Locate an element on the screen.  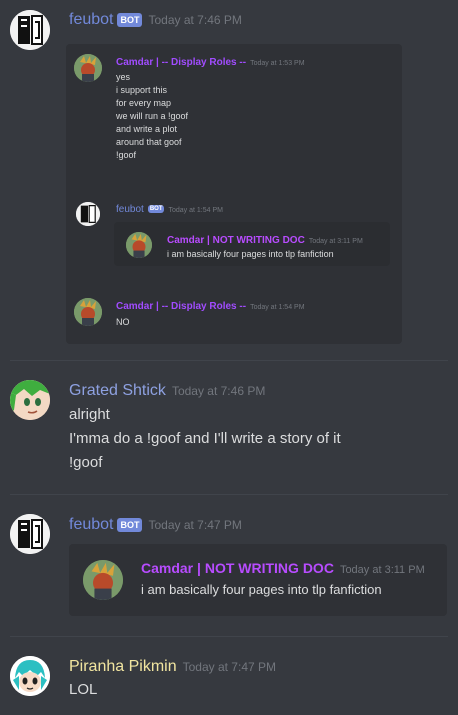
message-line: alright is located at coordinates (89, 414).